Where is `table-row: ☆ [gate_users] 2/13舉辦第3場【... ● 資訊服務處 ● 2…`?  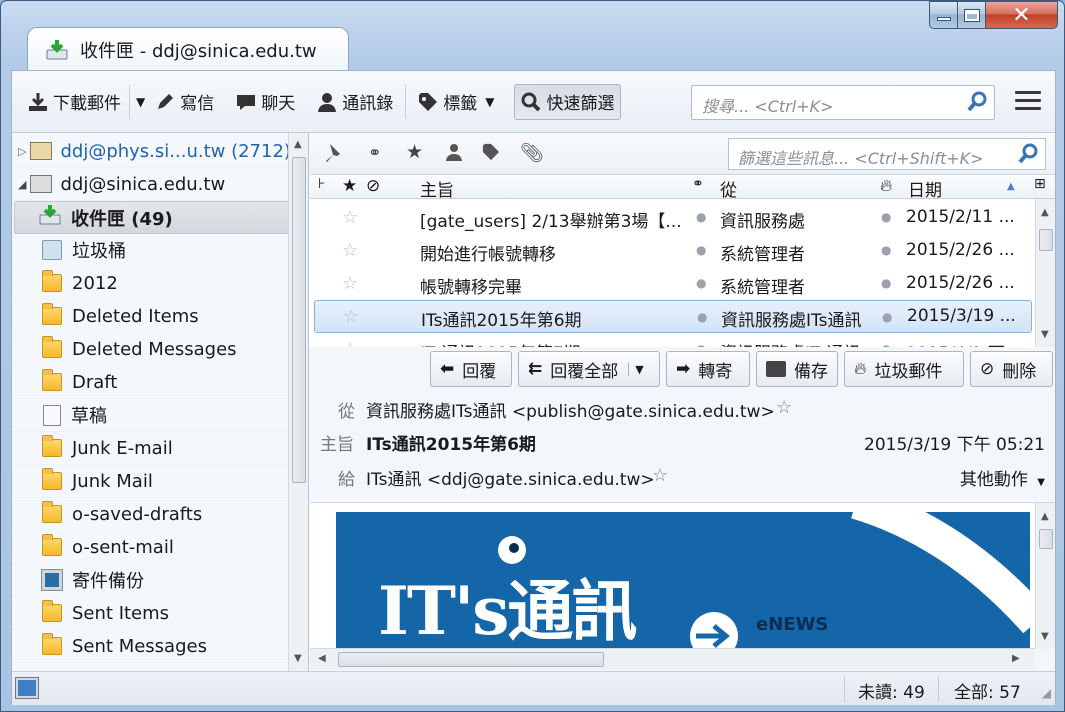 table-row: ☆ [gate_users] 2/13舉辦第3場【... ● 資訊服務處 ● 2… is located at coordinates (673, 217).